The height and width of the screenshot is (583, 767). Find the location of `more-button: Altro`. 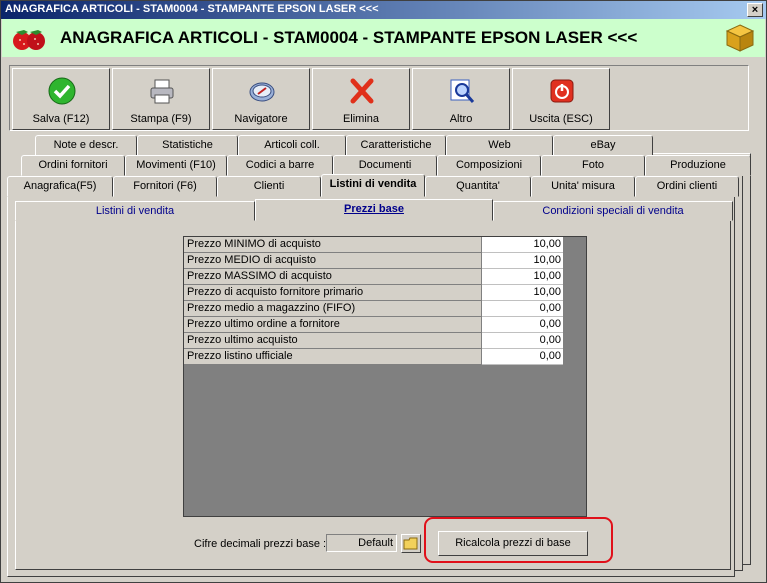

more-button: Altro is located at coordinates (461, 99).